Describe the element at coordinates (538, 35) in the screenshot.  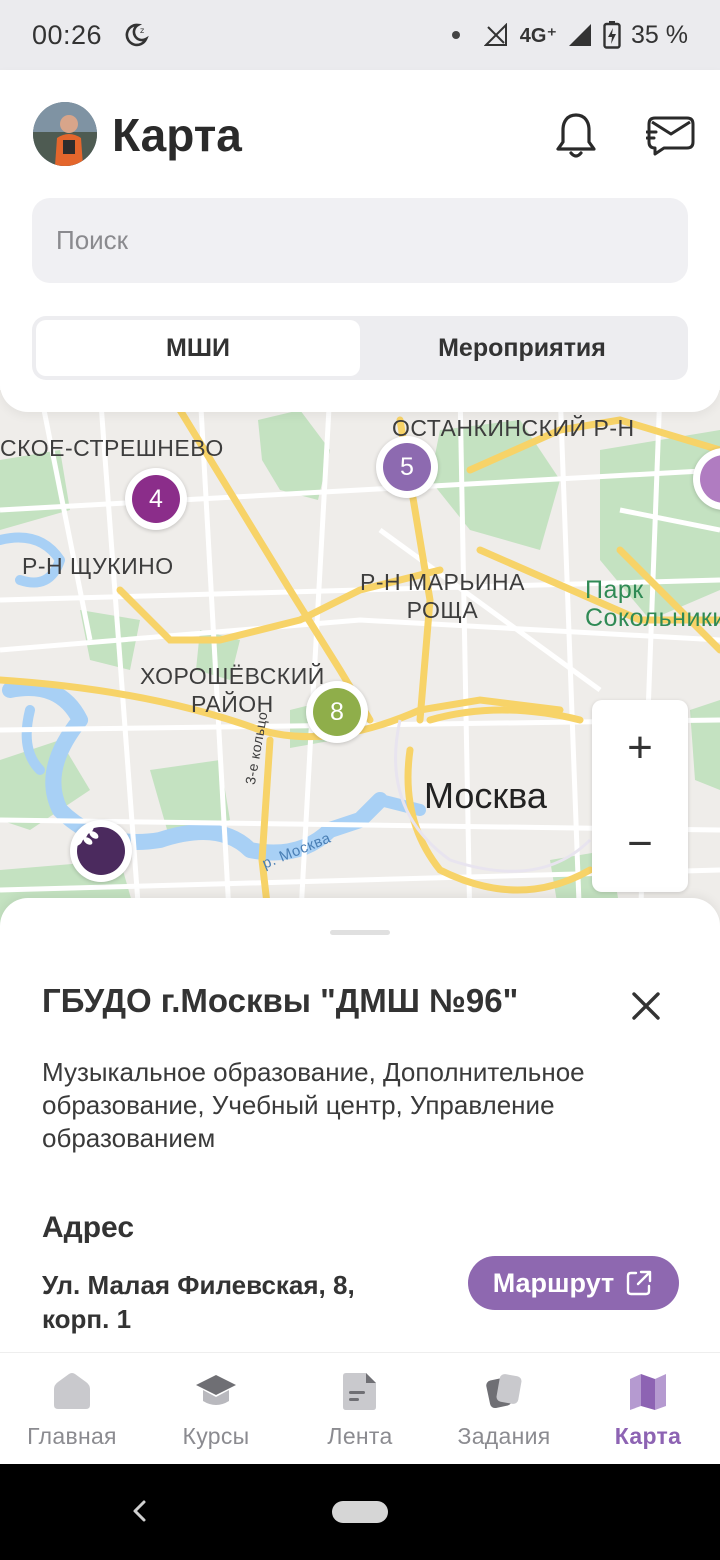
I see `network-type: 4G⁺` at that location.